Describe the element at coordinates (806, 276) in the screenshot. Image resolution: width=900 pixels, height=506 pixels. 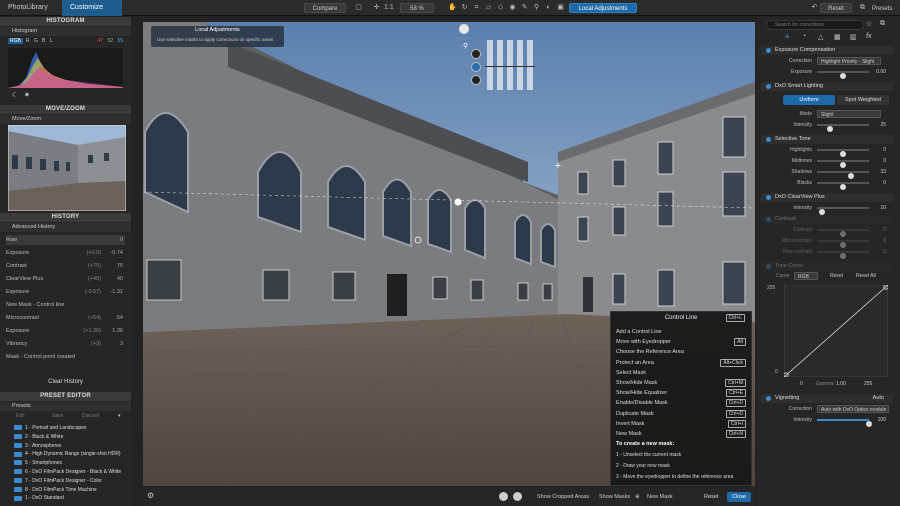
I see `curve-channel-select: RGB` at that location.